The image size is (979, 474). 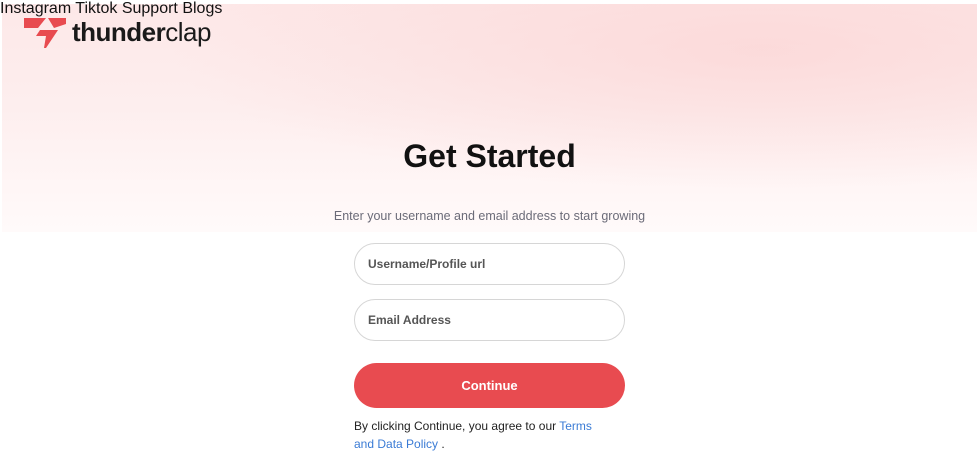 I want to click on username-input, so click(x=496, y=264).